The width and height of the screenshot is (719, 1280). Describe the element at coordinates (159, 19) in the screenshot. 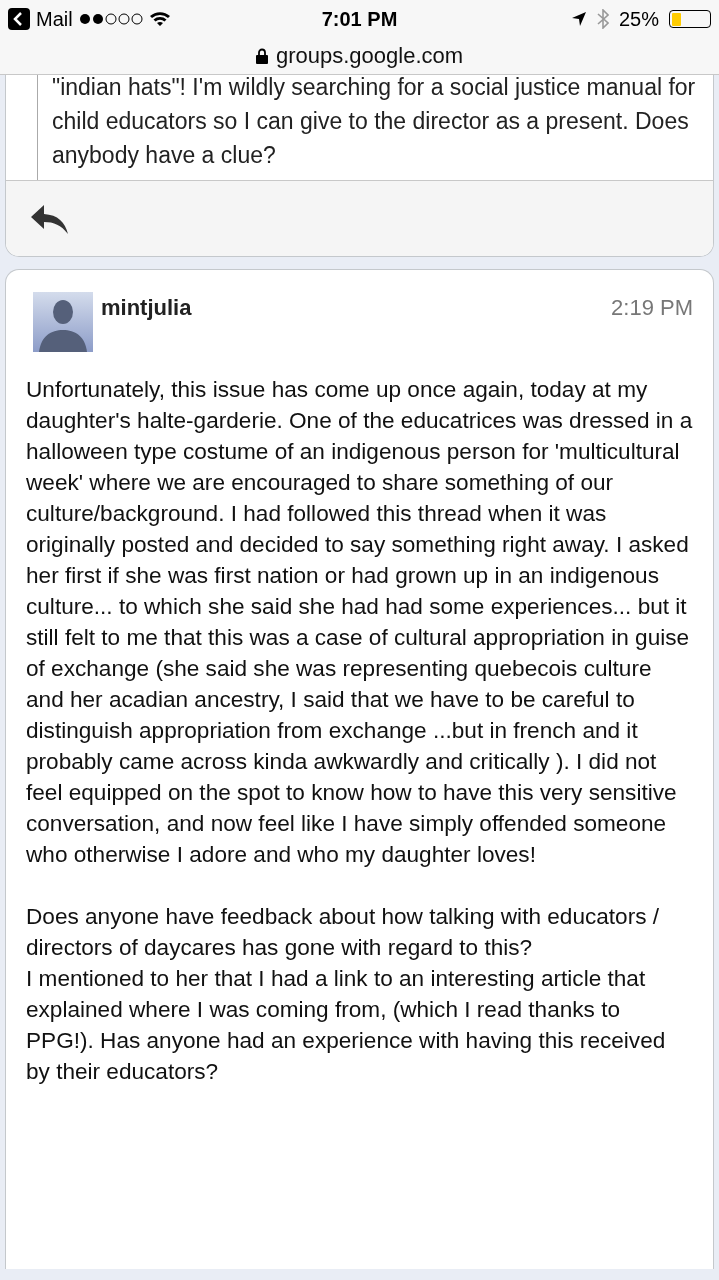

I see `wifi-icon` at that location.